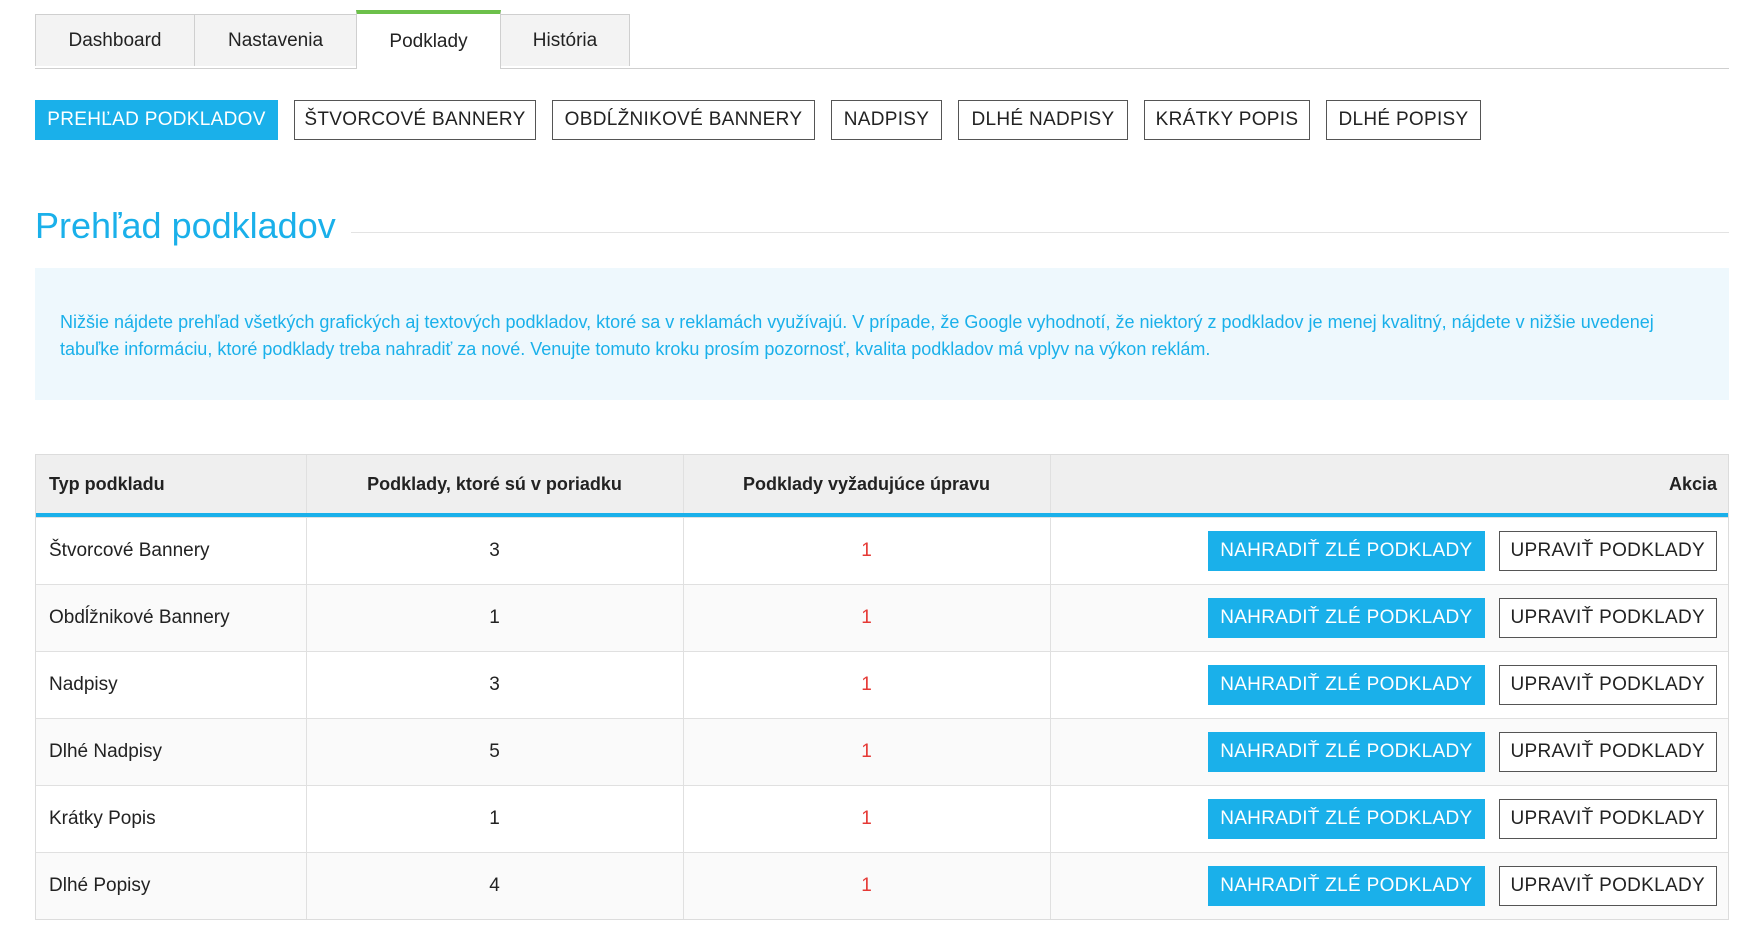  Describe the element at coordinates (1692, 483) in the screenshot. I see `header-action: Akcia` at that location.